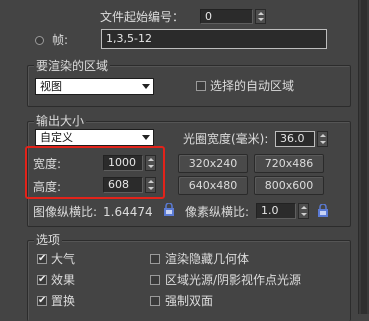 The width and height of the screenshot is (369, 321). Describe the element at coordinates (39, 40) in the screenshot. I see `frames-radio` at that location.